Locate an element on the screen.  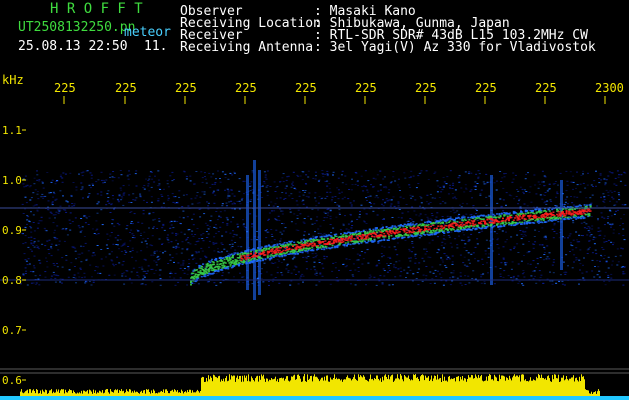
noise-streak is located at coordinates (259, 232).